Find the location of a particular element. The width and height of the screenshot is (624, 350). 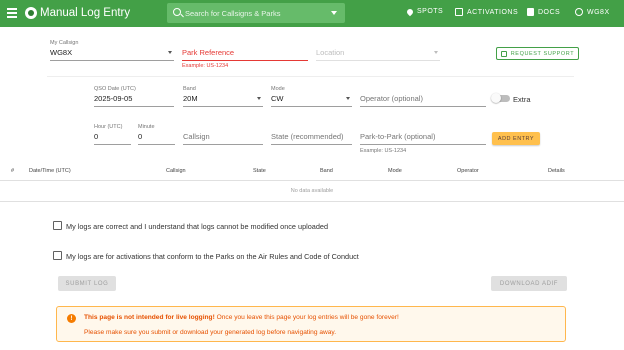

logs-conform-checkbox is located at coordinates (57, 255).